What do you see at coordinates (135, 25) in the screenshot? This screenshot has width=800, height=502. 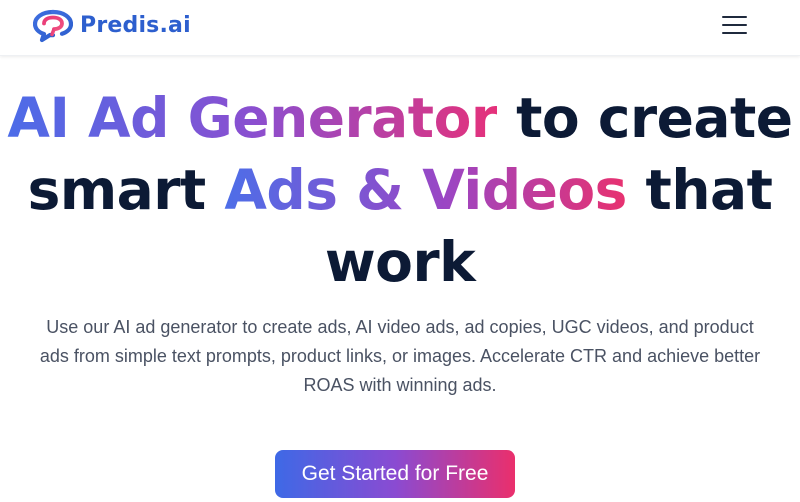 I see `brand-name: Predis.ai` at bounding box center [135, 25].